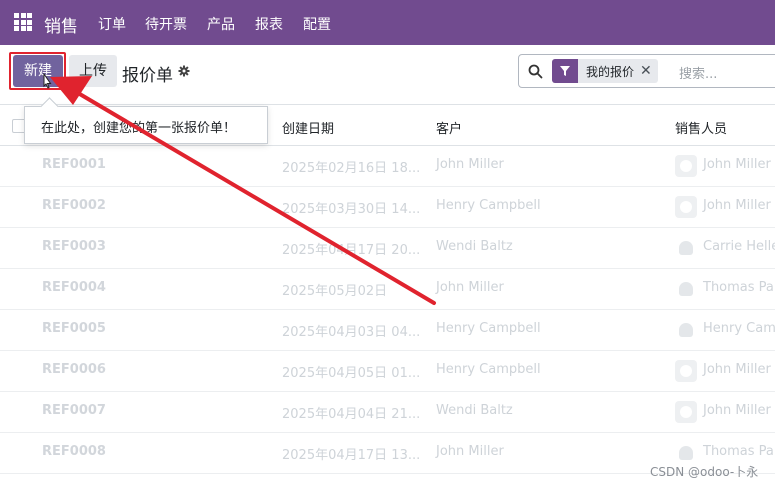 This screenshot has width=775, height=486. Describe the element at coordinates (47, 81) in the screenshot. I see `mouse-cursor-icon` at that location.